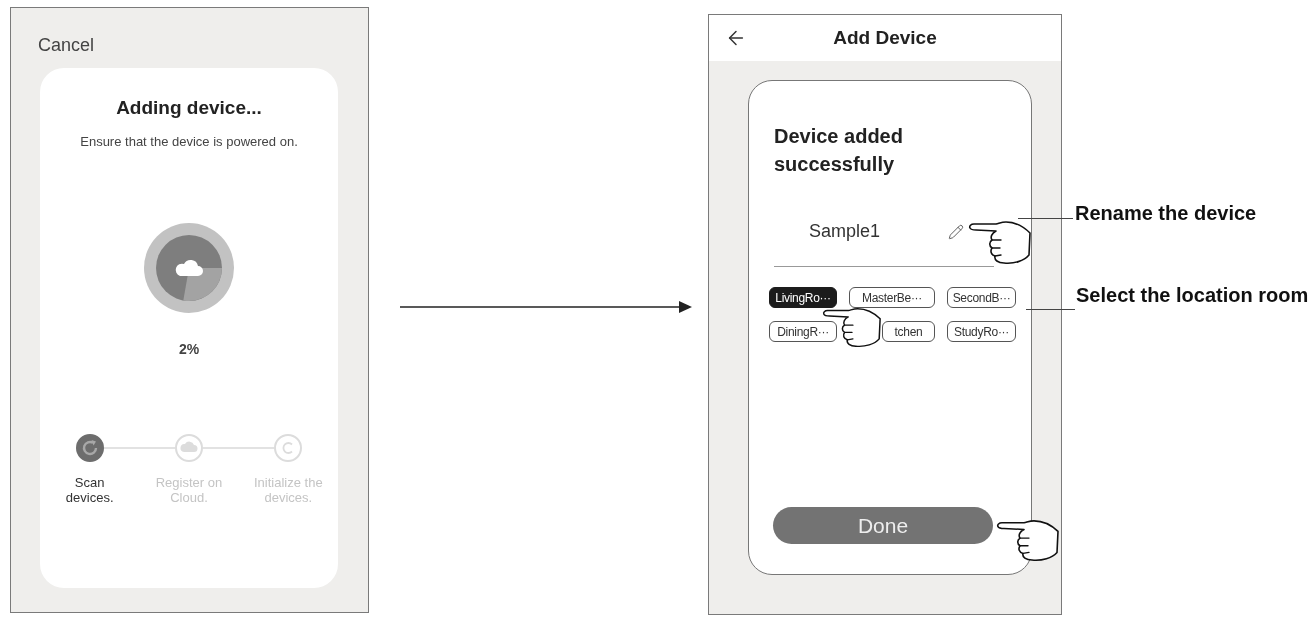 This screenshot has height=618, width=1314. I want to click on room-chip: tchen, so click(908, 331).